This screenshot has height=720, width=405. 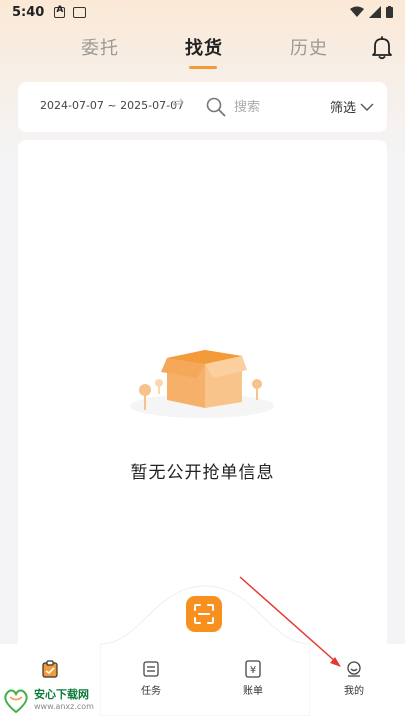 What do you see at coordinates (382, 48) in the screenshot?
I see `bell-icon` at bounding box center [382, 48].